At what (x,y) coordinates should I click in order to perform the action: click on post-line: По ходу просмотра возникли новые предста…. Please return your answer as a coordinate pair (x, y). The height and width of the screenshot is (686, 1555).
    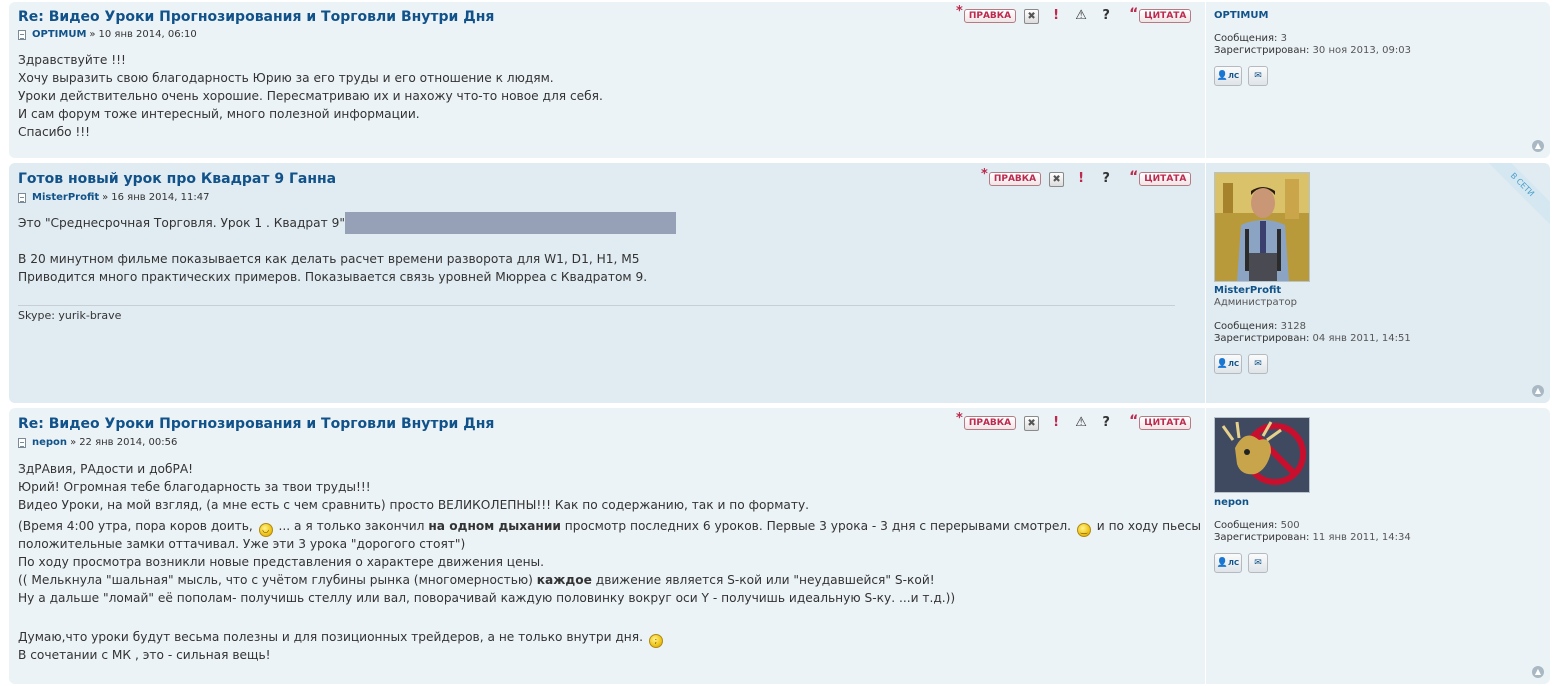
    Looking at the image, I should click on (281, 562).